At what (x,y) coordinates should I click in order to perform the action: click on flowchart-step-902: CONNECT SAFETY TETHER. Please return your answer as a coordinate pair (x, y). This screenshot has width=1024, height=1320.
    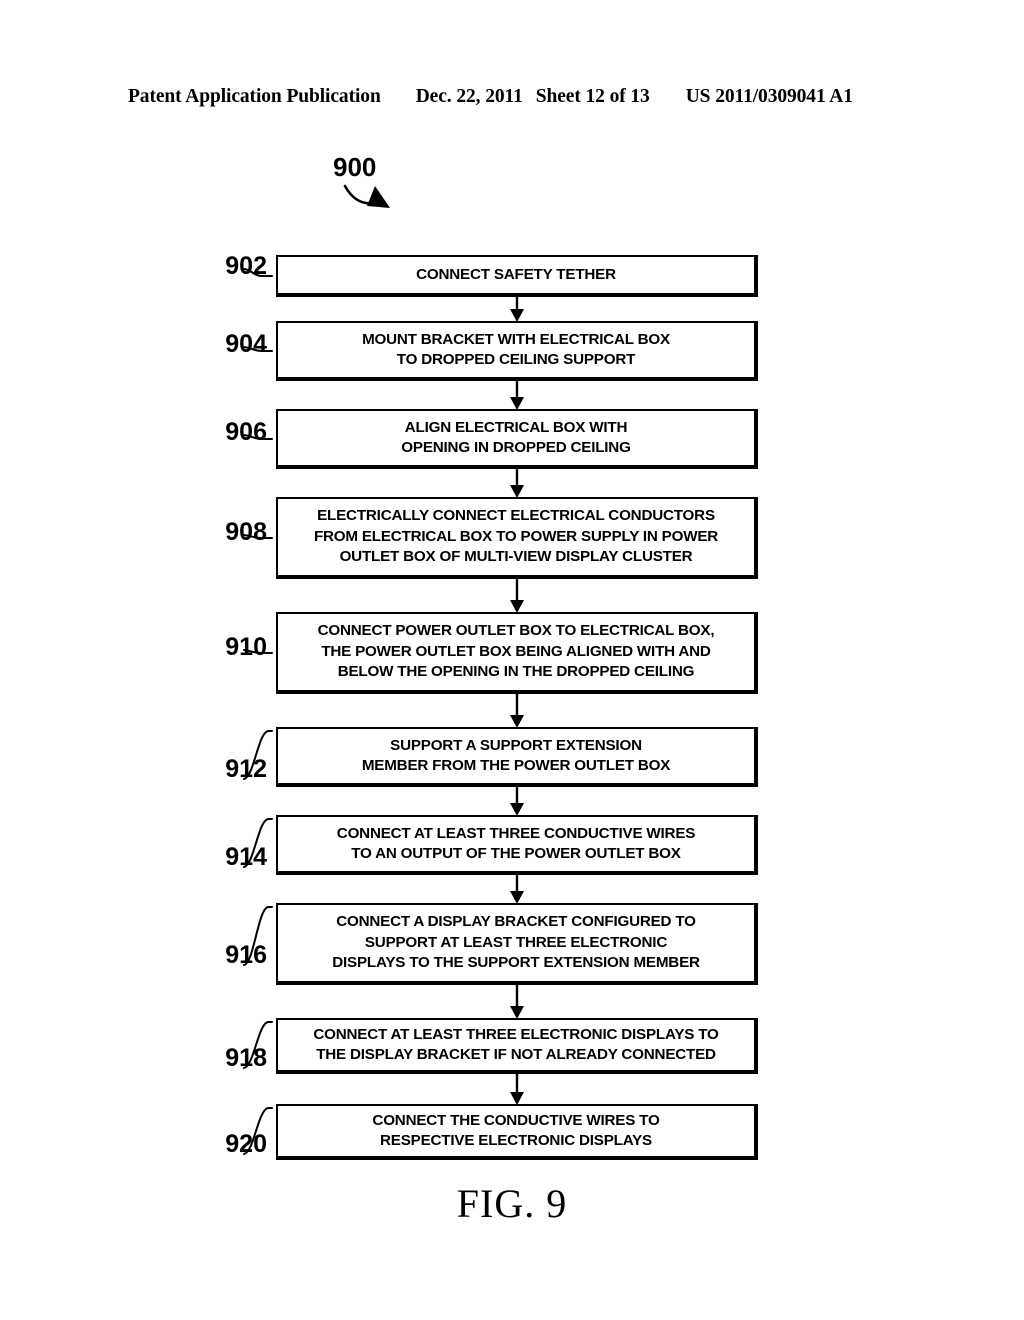
    Looking at the image, I should click on (517, 276).